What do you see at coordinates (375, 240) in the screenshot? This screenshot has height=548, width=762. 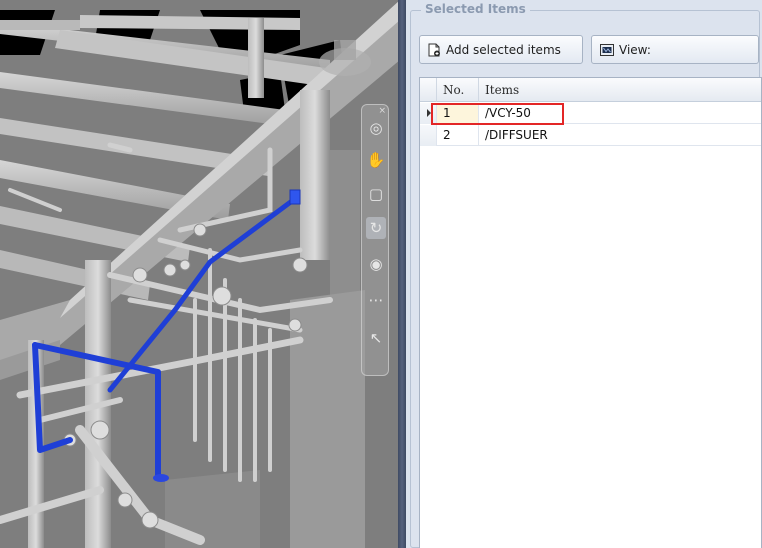 I see `navigation-toolbar: × ◎ ✋ ▢ ↻ ◉ ⋯ ↖` at bounding box center [375, 240].